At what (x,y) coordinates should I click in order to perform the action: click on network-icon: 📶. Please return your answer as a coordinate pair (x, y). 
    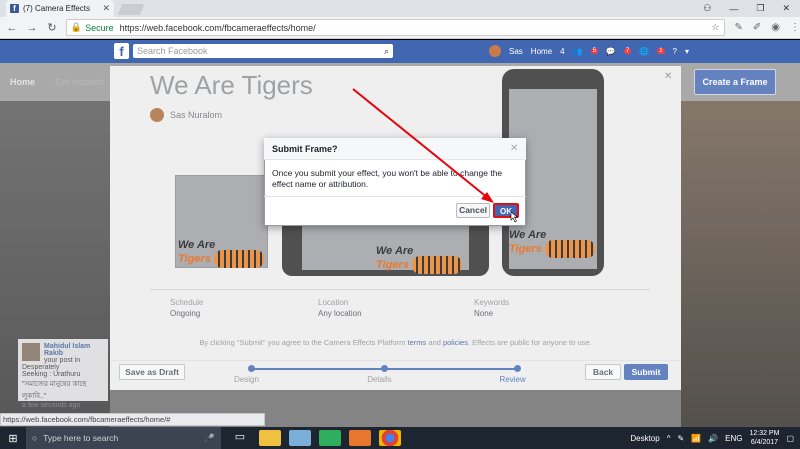
    Looking at the image, I should click on (696, 438).